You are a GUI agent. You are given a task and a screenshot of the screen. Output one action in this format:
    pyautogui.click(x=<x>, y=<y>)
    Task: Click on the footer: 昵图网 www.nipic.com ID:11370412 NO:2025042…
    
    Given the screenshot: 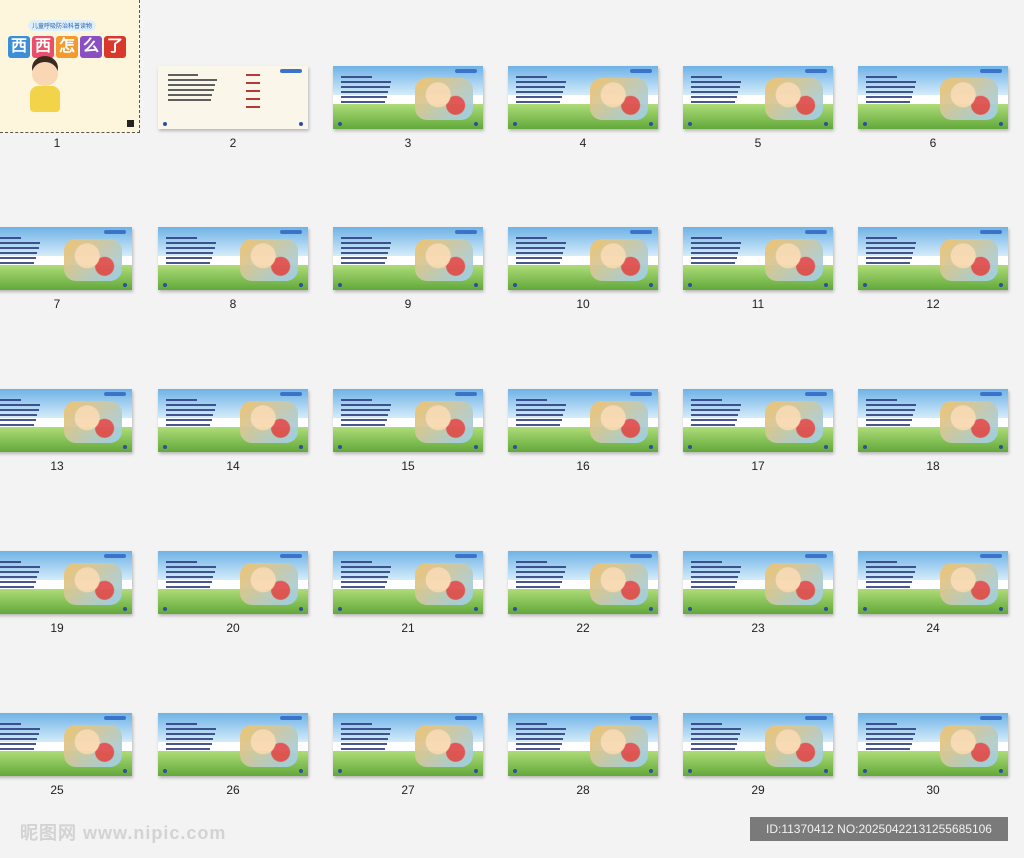 What is the action you would take?
    pyautogui.click(x=512, y=836)
    